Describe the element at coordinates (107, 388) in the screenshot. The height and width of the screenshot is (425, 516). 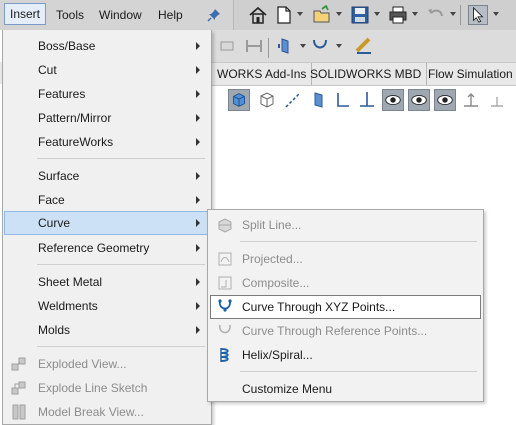
I see `menu-item-explode-line-sketch: Explode Line Sketch` at that location.